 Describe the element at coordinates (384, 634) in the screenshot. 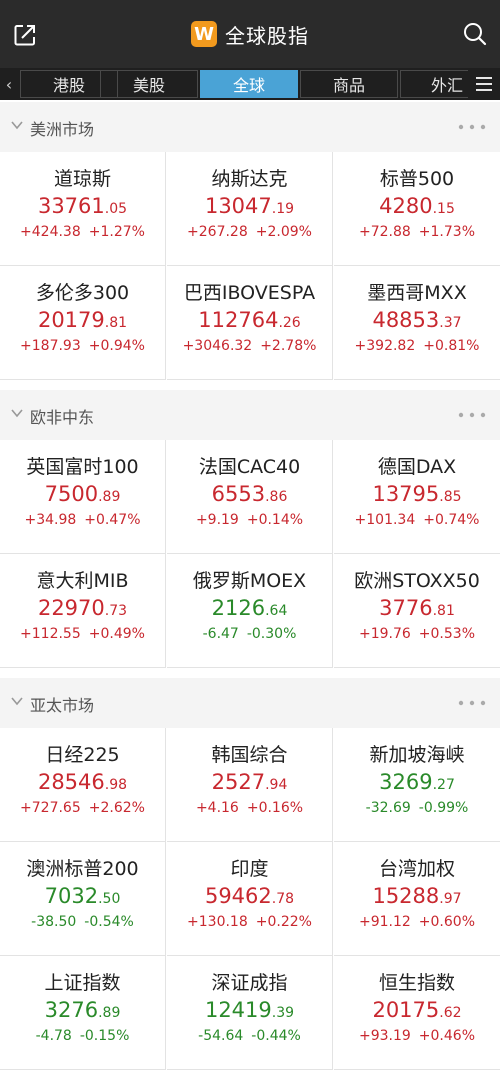

I see `change-value: +19.76` at that location.